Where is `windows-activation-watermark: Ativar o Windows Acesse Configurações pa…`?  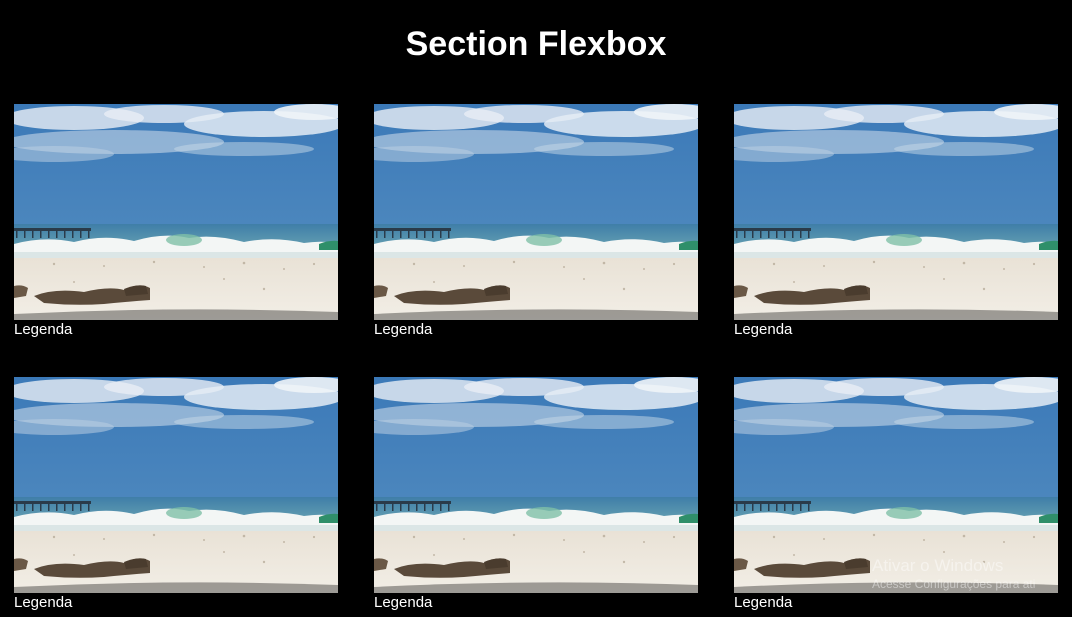 windows-activation-watermark: Ativar o Windows Acesse Configurações pa… is located at coordinates (953, 574).